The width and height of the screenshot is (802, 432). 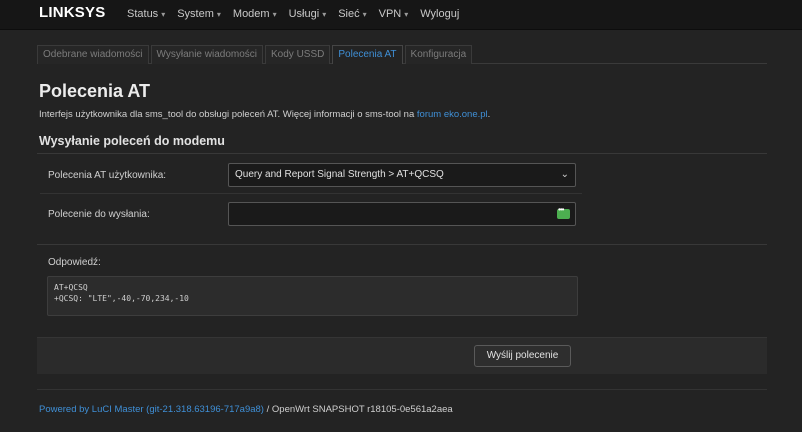 What do you see at coordinates (352, 14) in the screenshot?
I see `menu-siec: Sieć ▾` at bounding box center [352, 14].